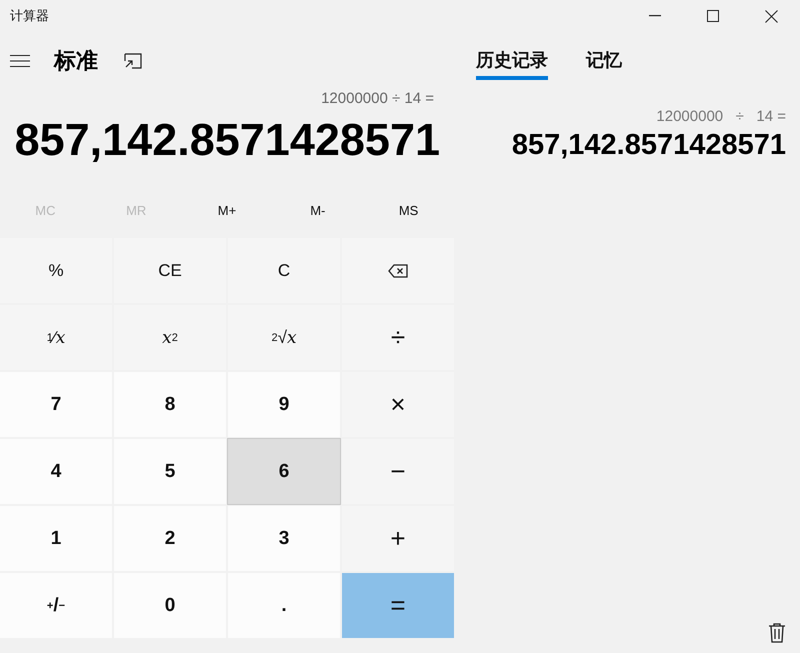 This screenshot has width=800, height=653. I want to click on memory-button: M-, so click(318, 210).